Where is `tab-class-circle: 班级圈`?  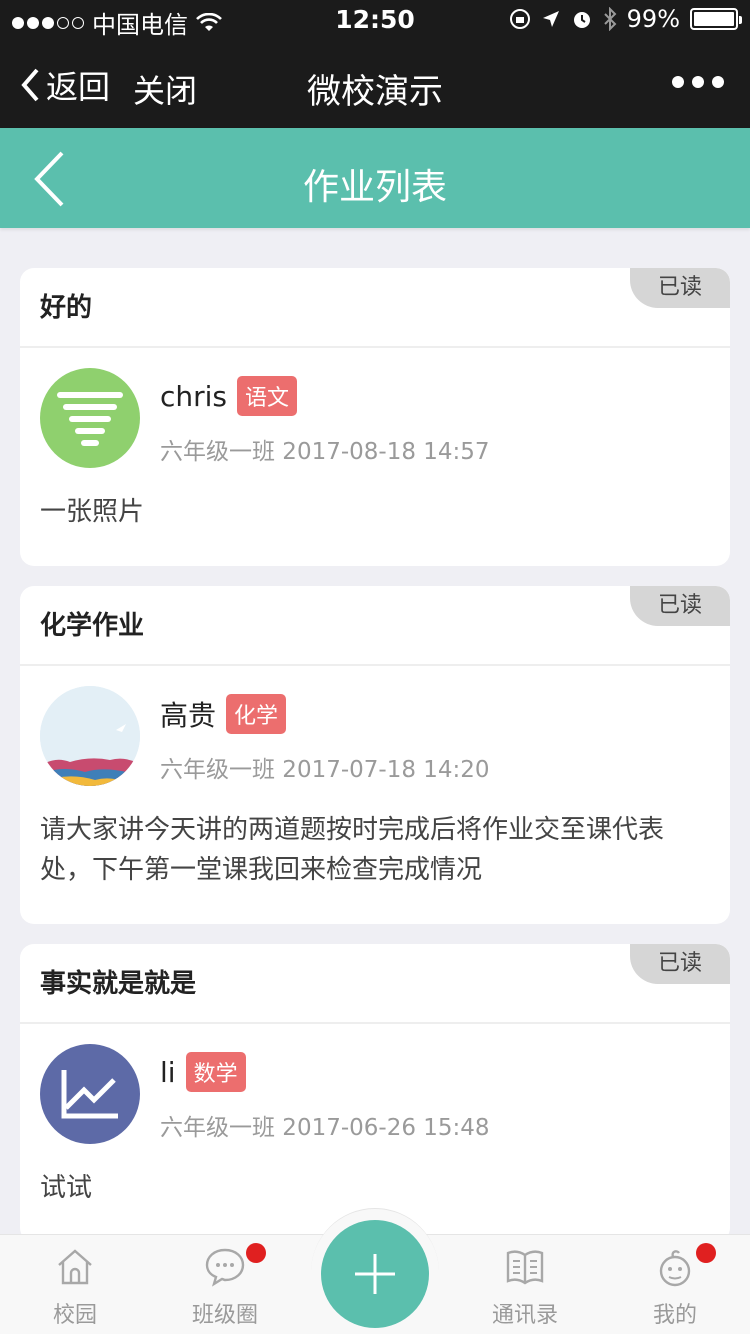 tab-class-circle: 班级圈 is located at coordinates (225, 1284).